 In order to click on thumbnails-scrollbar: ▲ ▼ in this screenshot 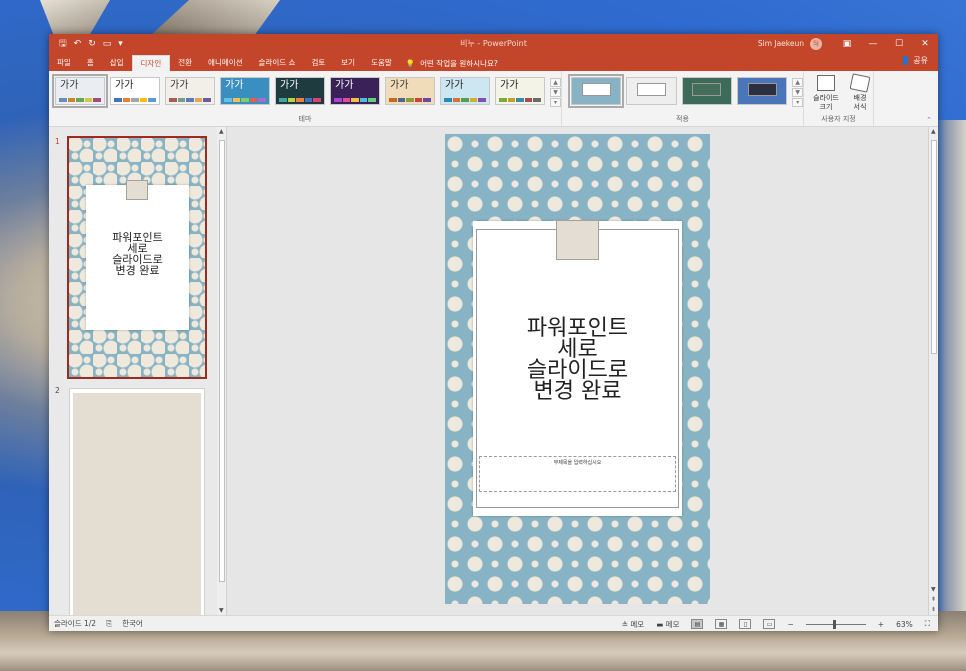, I will do `click(222, 371)`.